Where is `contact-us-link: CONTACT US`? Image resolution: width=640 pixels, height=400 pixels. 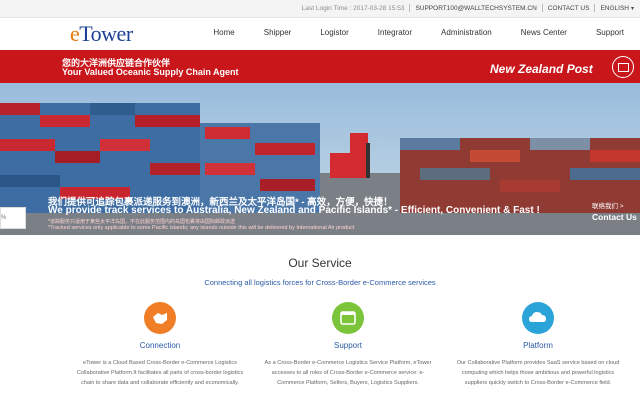
contact-us-link: CONTACT US is located at coordinates (569, 8).